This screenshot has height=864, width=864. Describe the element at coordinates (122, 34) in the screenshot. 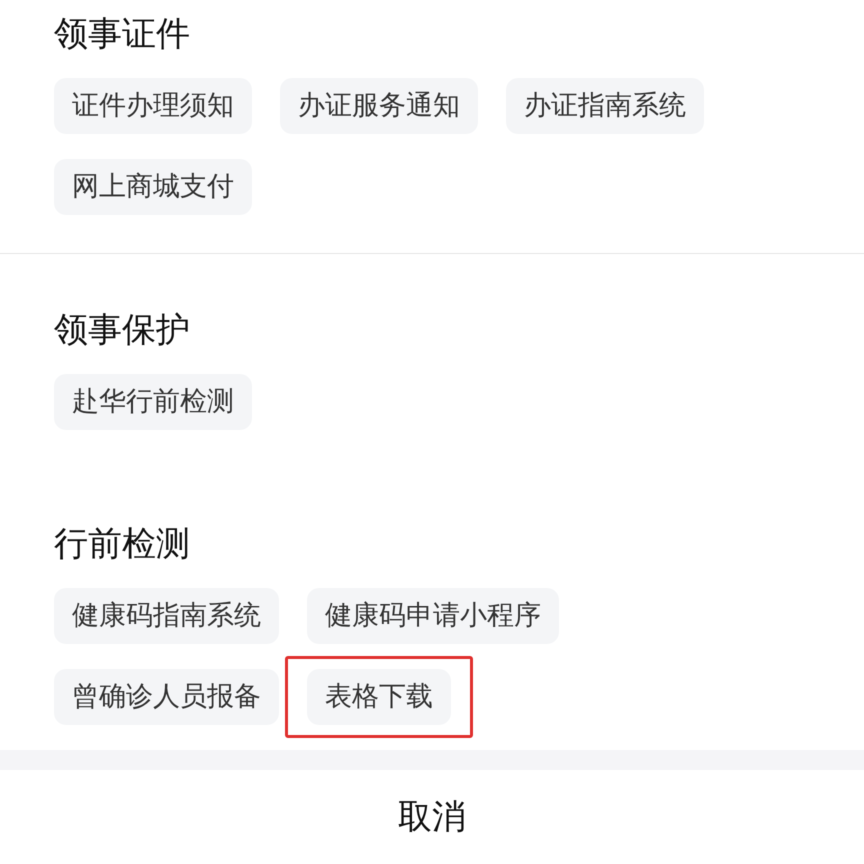

I see `section-title: 领事证件` at that location.